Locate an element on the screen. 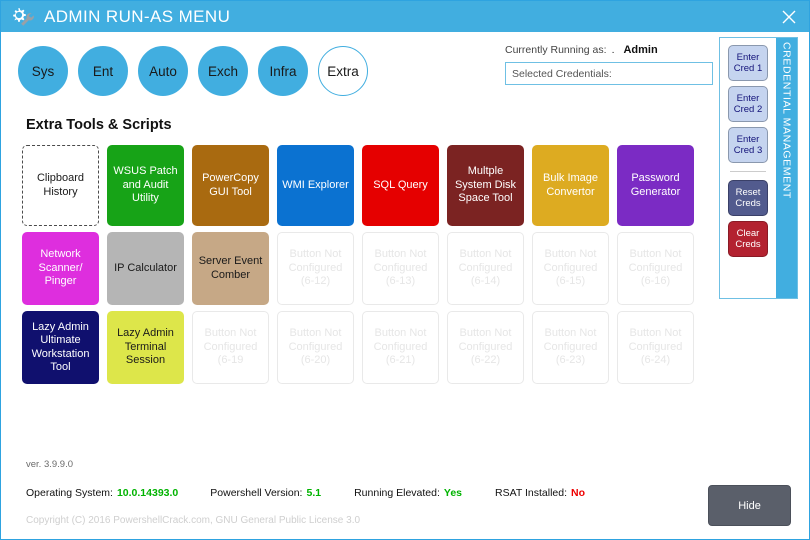 The height and width of the screenshot is (540, 810). status-item: RSAT Installed: No is located at coordinates (540, 493).